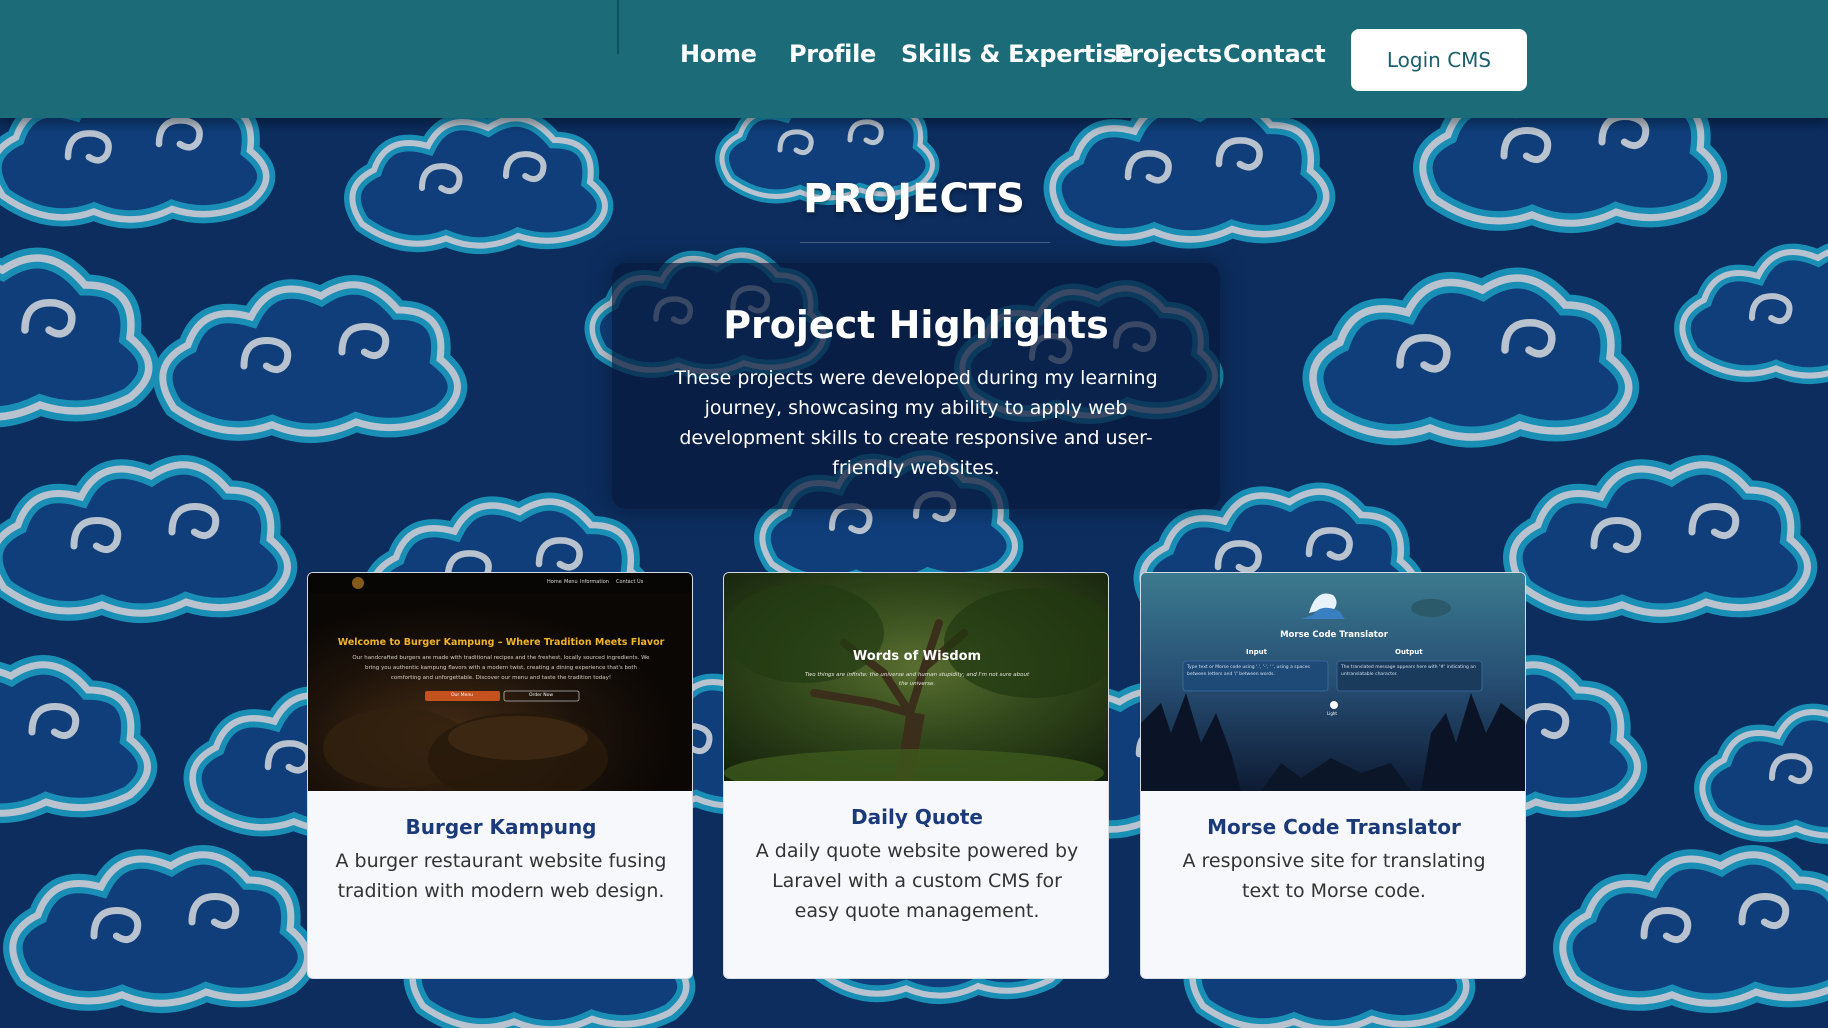 Image resolution: width=1828 pixels, height=1028 pixels. I want to click on title-divider, so click(925, 242).